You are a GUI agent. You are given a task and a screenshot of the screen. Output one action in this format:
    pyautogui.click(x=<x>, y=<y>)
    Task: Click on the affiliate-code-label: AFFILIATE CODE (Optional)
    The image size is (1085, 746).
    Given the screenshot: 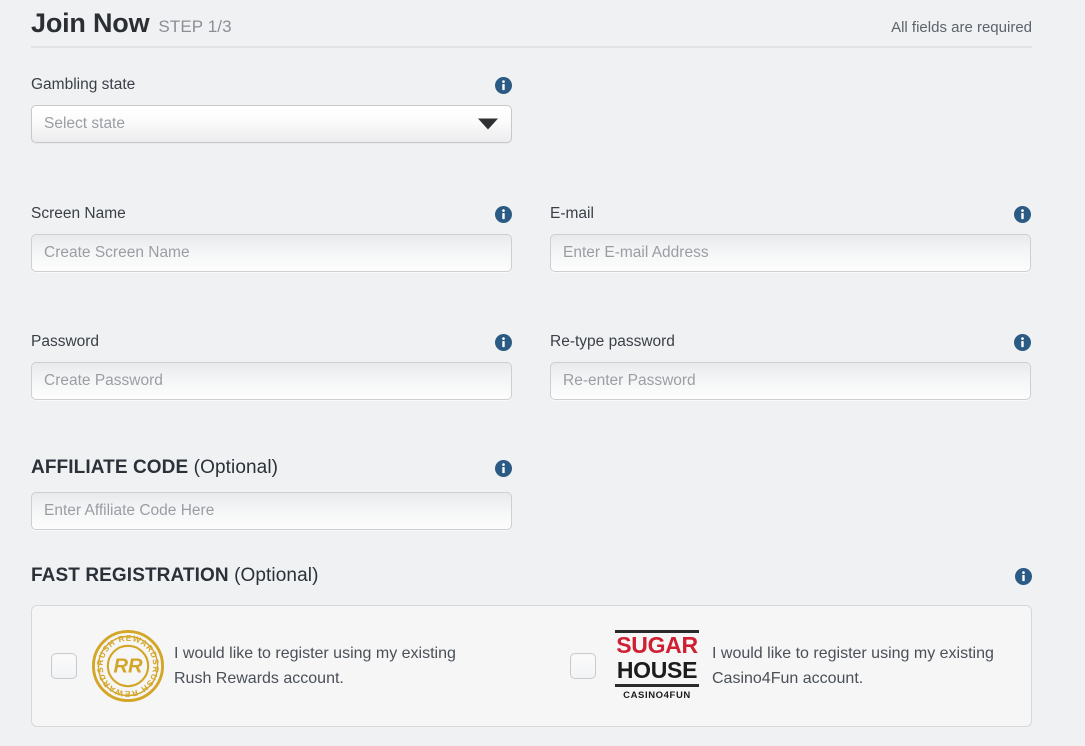 What is the action you would take?
    pyautogui.click(x=154, y=468)
    